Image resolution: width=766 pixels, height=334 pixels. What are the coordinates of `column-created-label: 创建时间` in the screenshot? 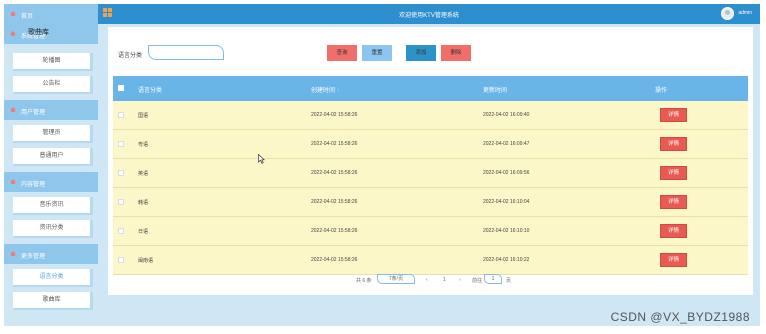 It's located at (323, 91).